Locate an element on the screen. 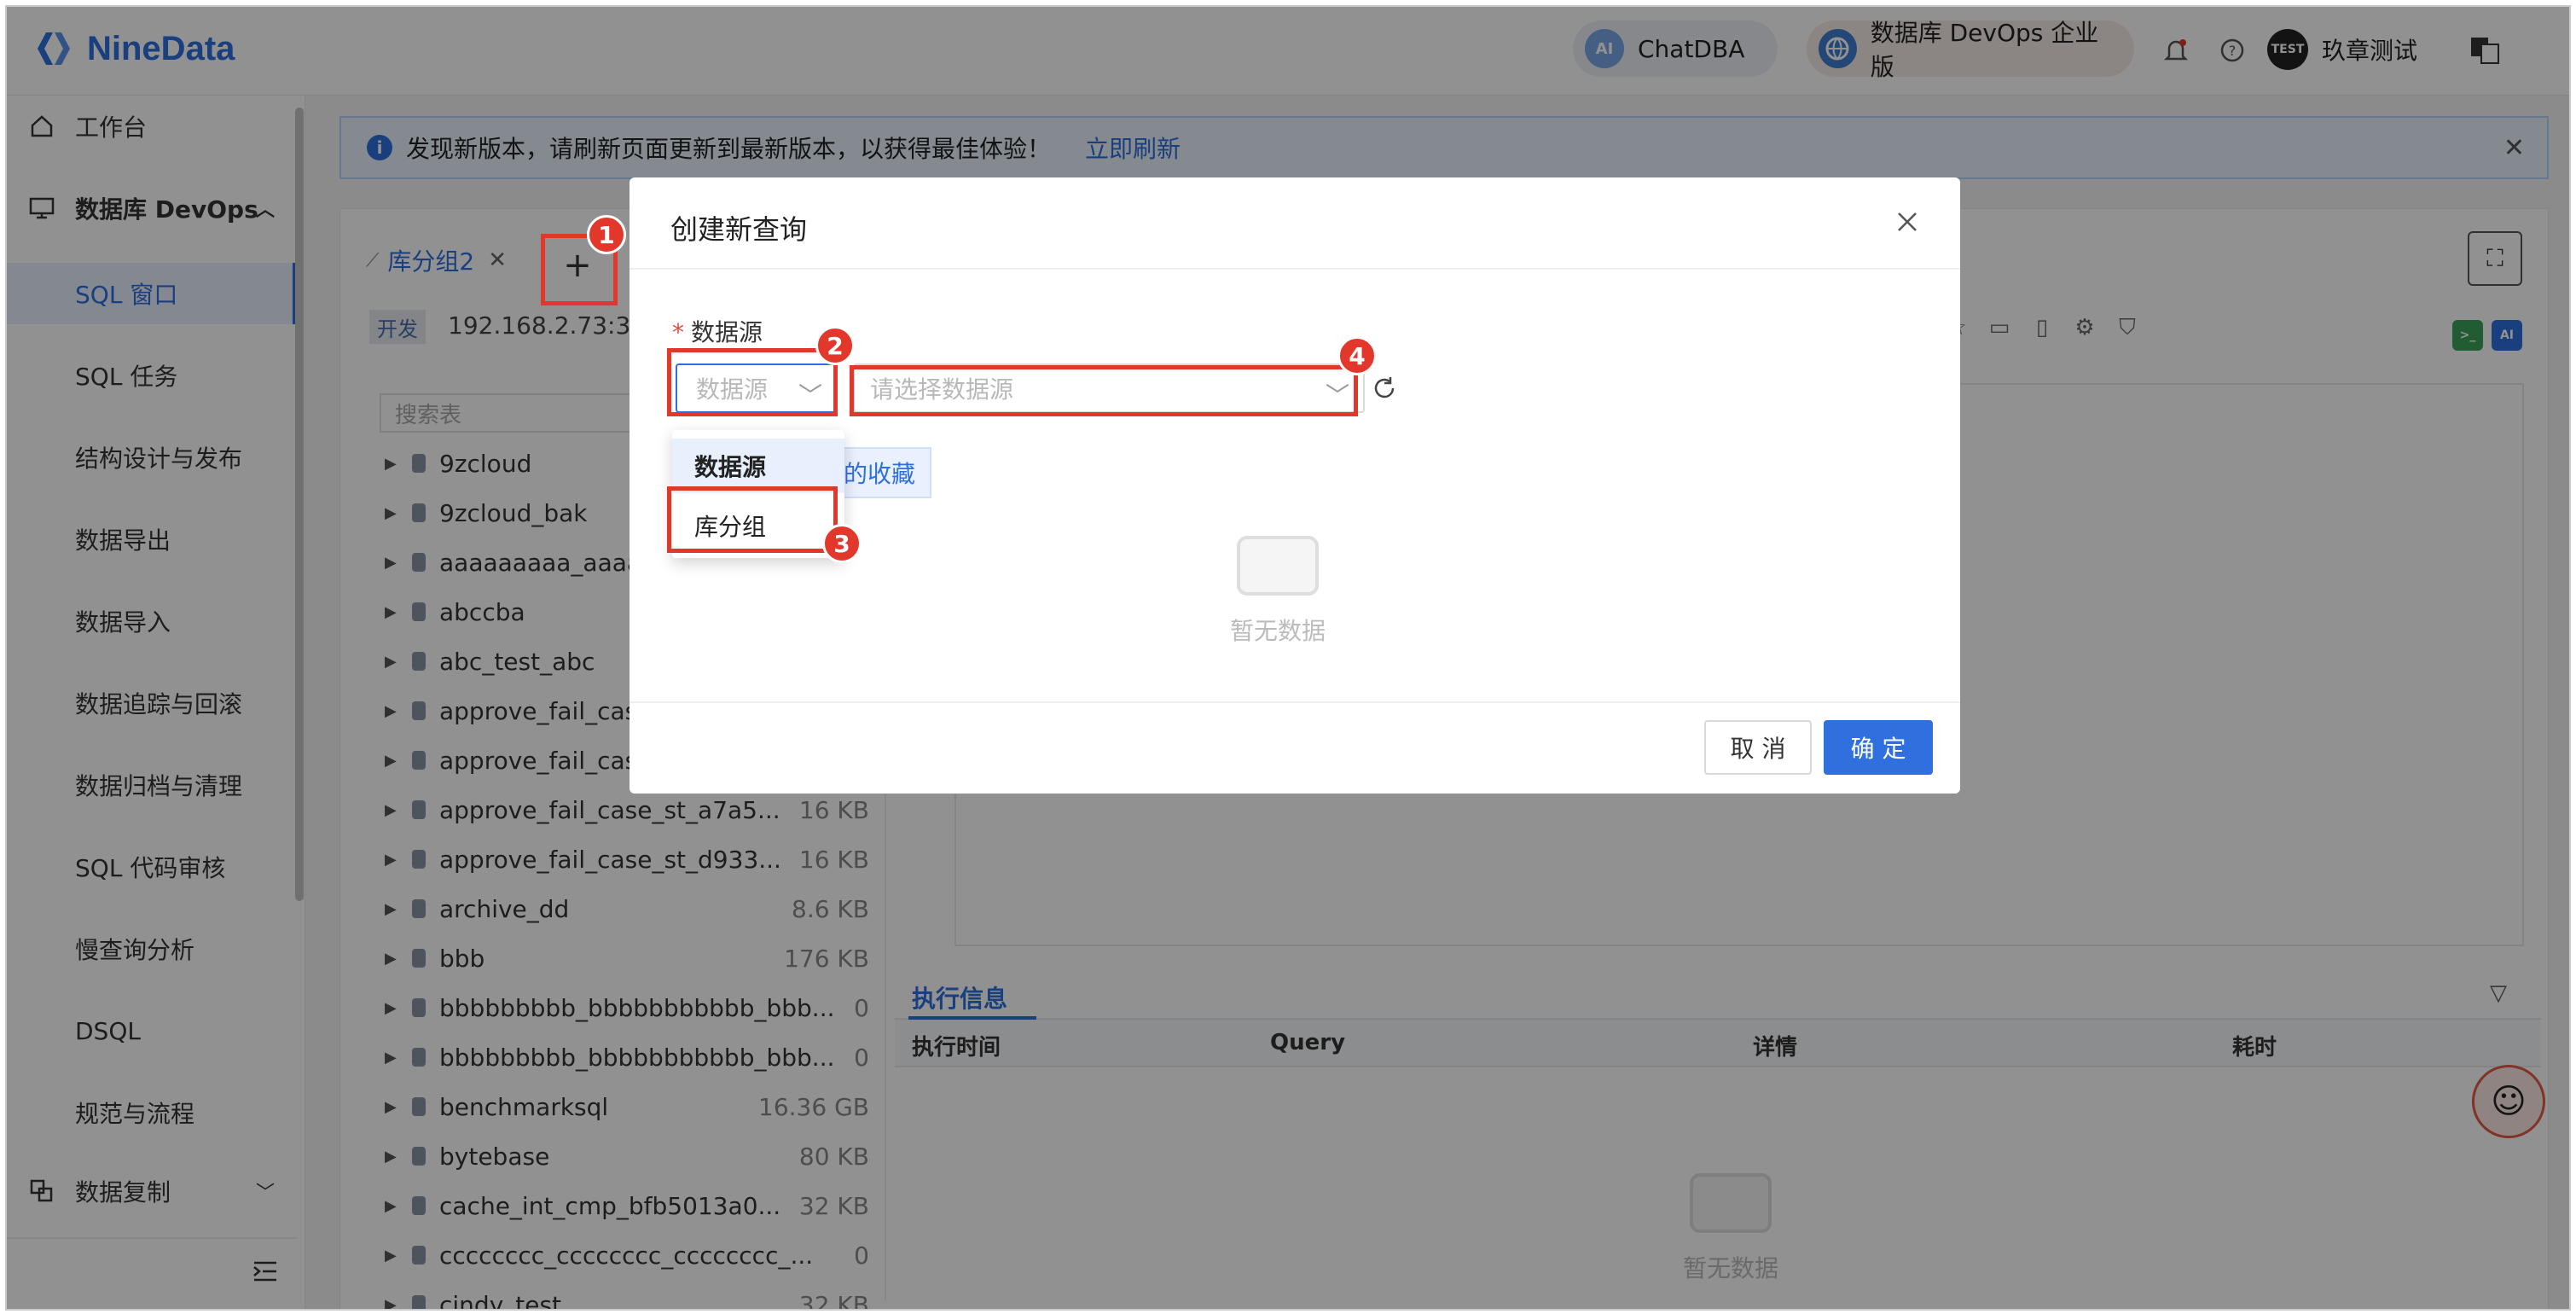  empty-state: 暂无数据 is located at coordinates (1278, 591).